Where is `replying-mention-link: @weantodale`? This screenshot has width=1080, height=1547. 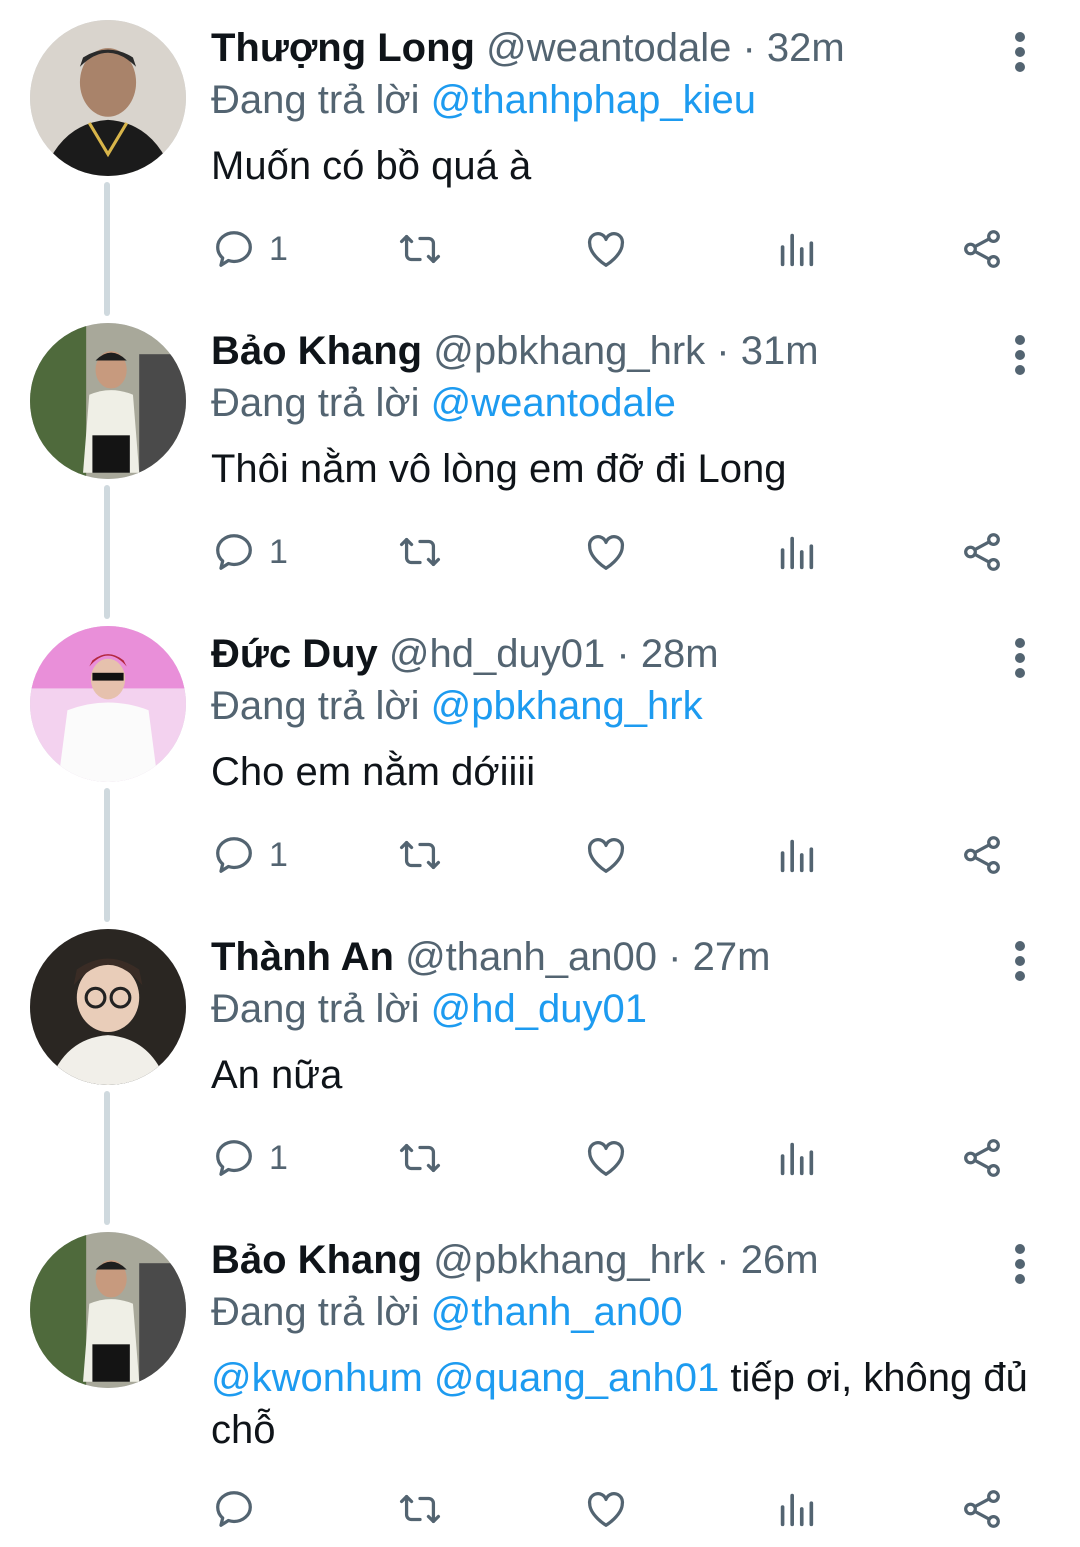 replying-mention-link: @weantodale is located at coordinates (553, 403).